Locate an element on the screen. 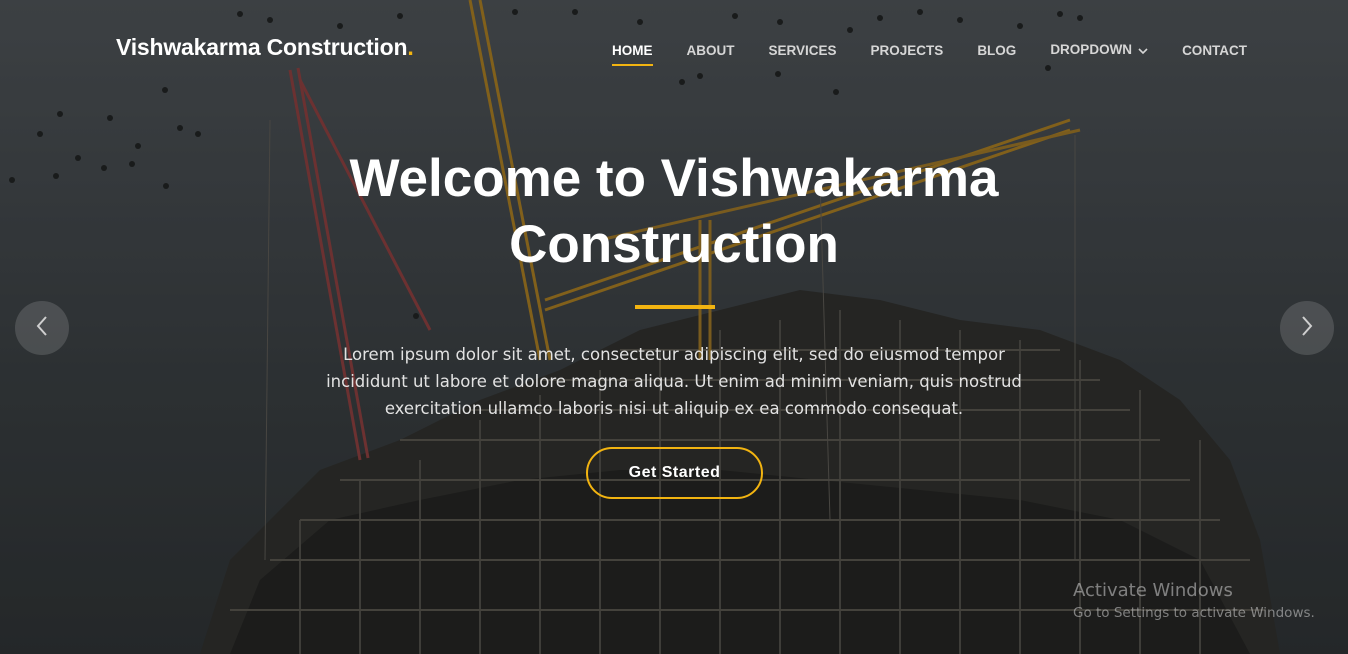 Image resolution: width=1348 pixels, height=654 pixels. nav-item-contact: CONTACT is located at coordinates (1214, 50).